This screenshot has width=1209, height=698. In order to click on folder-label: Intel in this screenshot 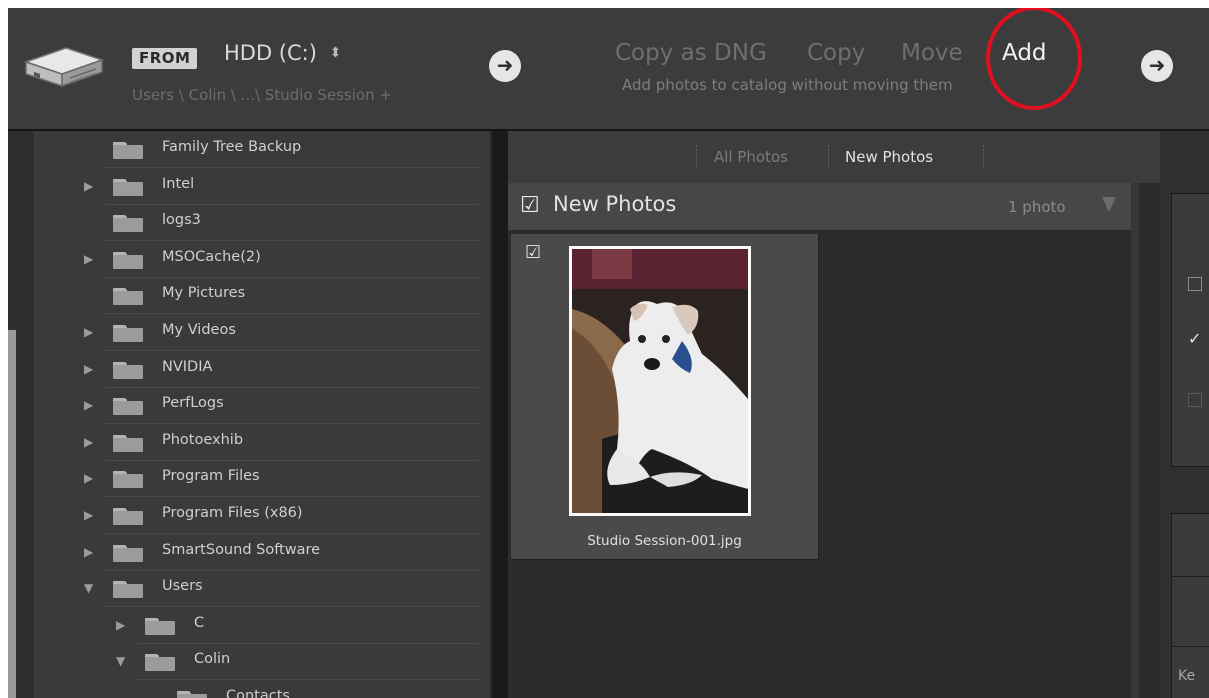, I will do `click(178, 184)`.